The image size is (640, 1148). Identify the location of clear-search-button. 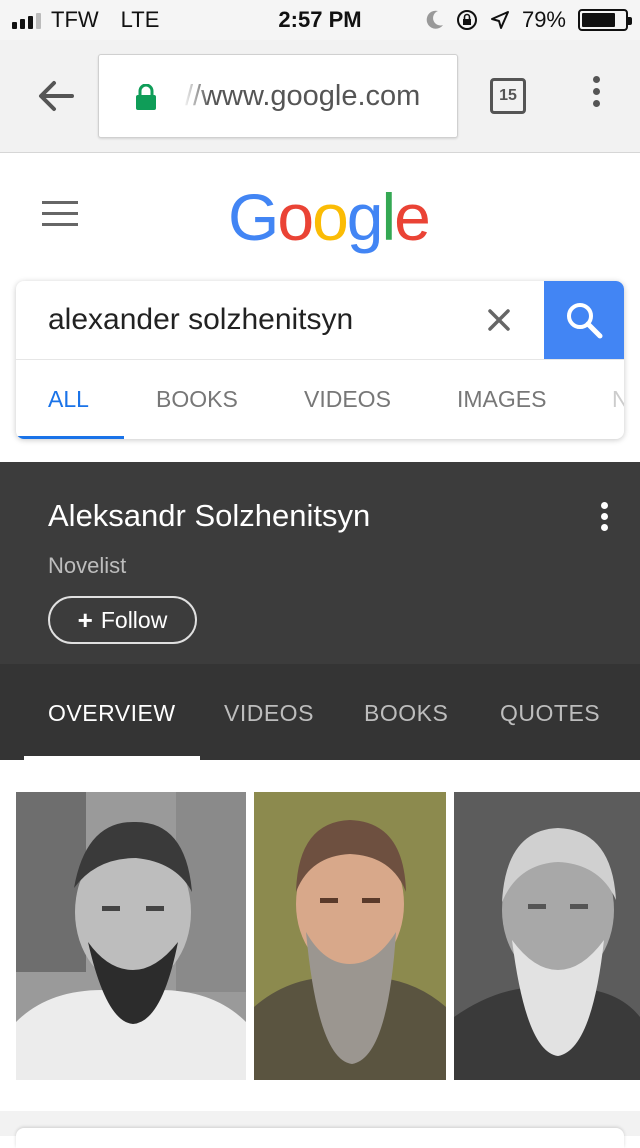
(499, 320).